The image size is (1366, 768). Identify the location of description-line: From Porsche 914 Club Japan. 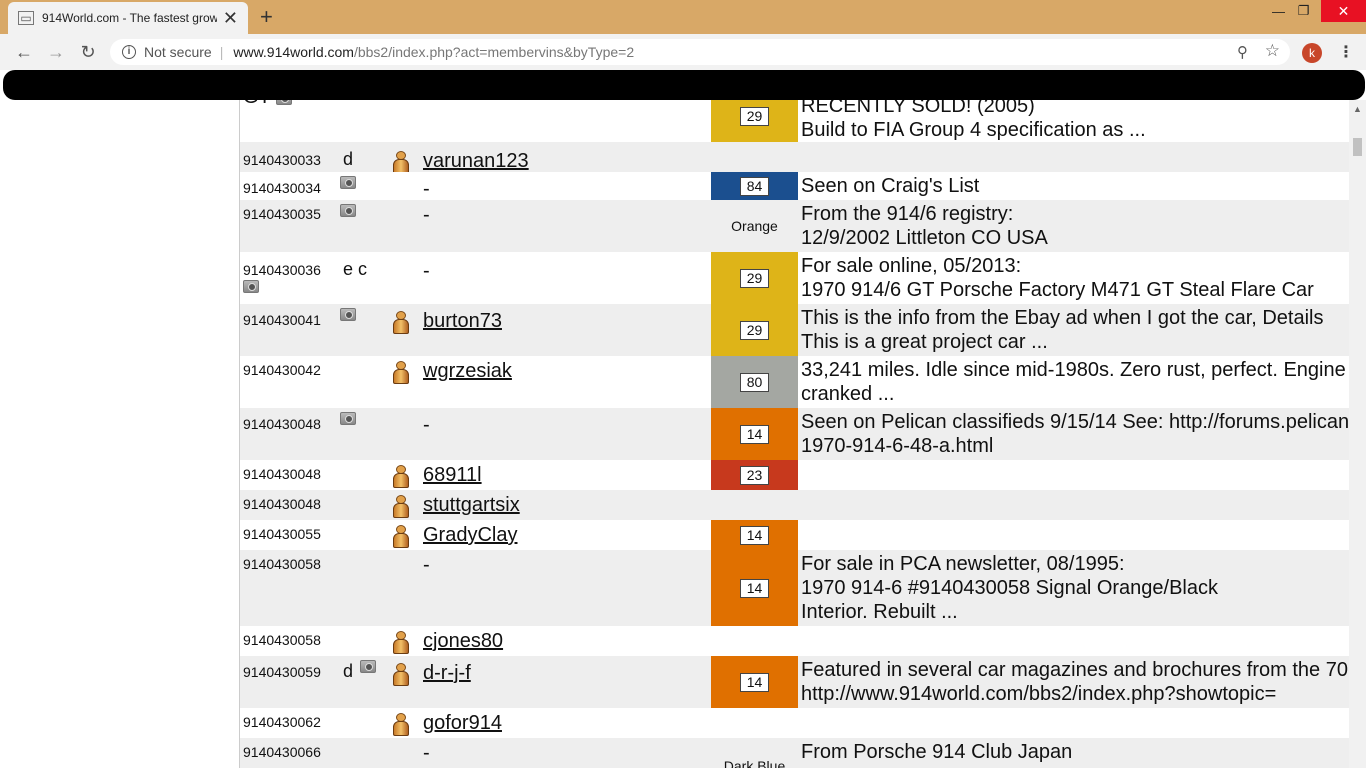
(937, 752).